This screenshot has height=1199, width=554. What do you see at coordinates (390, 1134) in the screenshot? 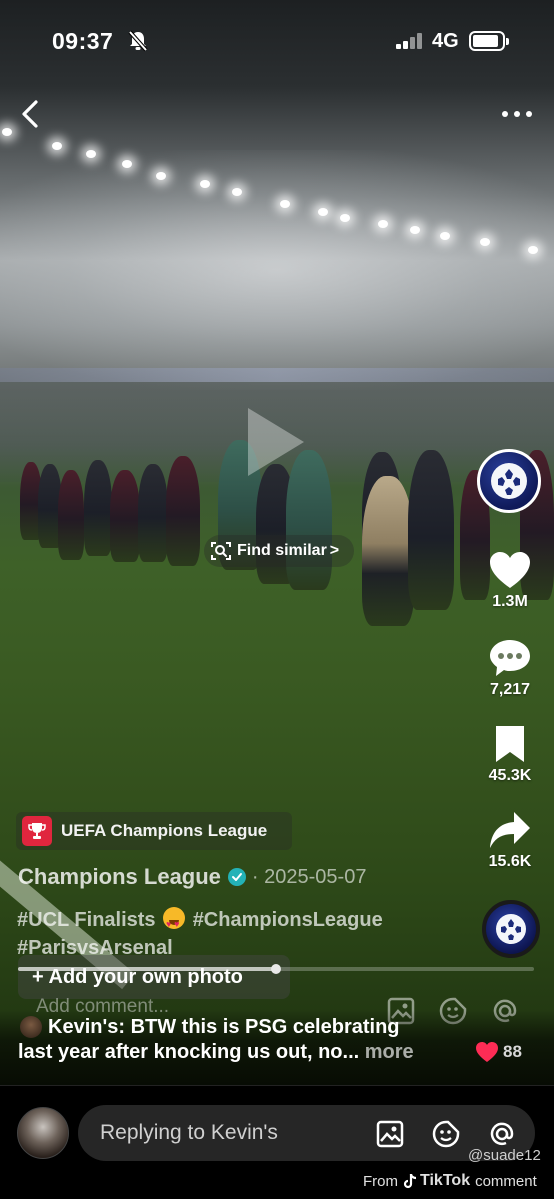
I see `image-icon` at bounding box center [390, 1134].